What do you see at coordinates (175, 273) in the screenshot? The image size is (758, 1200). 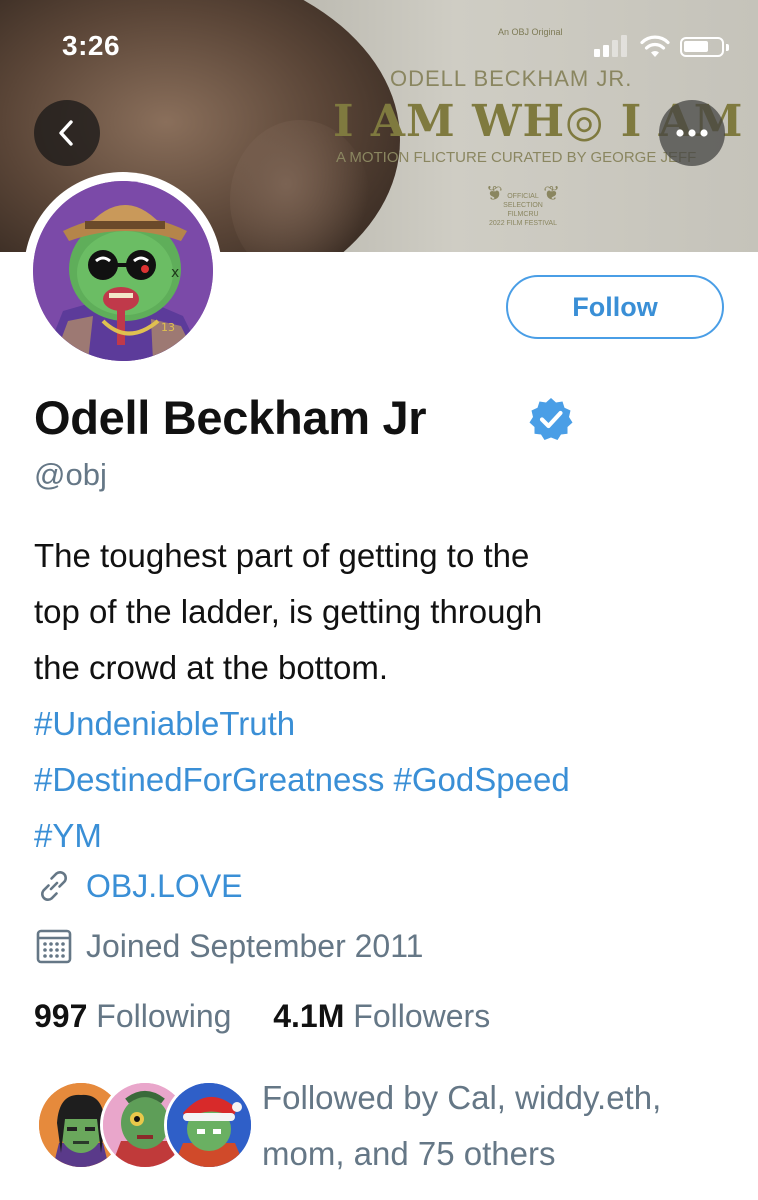 I see `svg-text: x` at bounding box center [175, 273].